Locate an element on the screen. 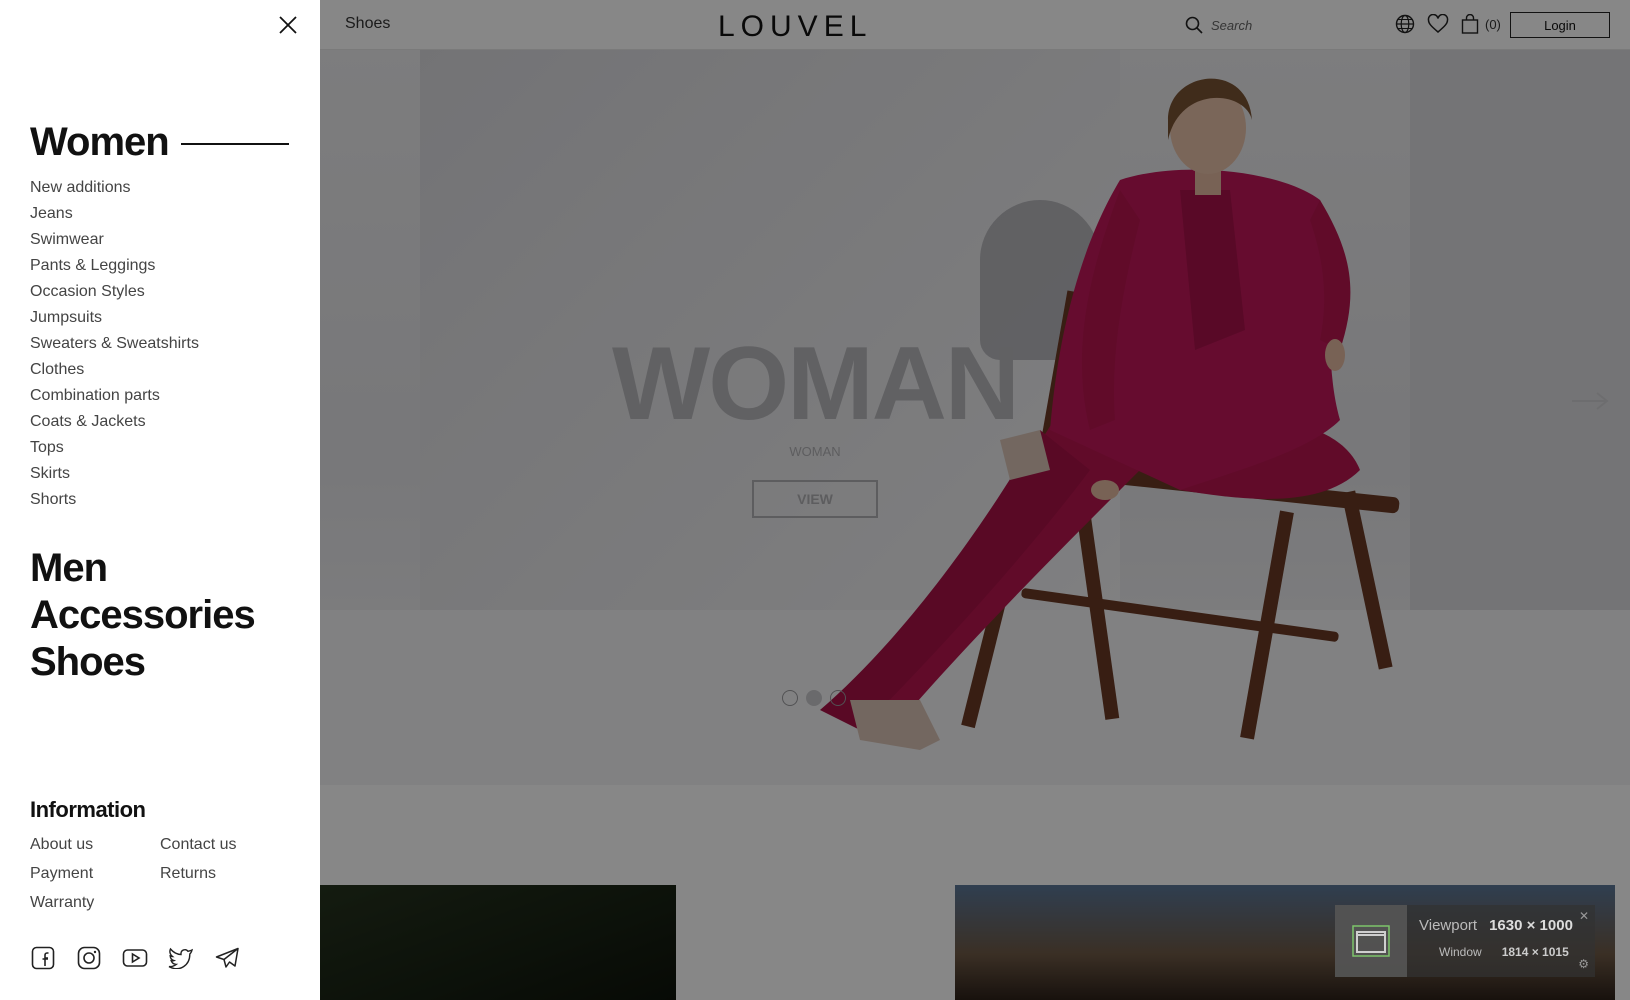 The width and height of the screenshot is (1630, 1000). subcategory-item: New additions is located at coordinates (114, 188).